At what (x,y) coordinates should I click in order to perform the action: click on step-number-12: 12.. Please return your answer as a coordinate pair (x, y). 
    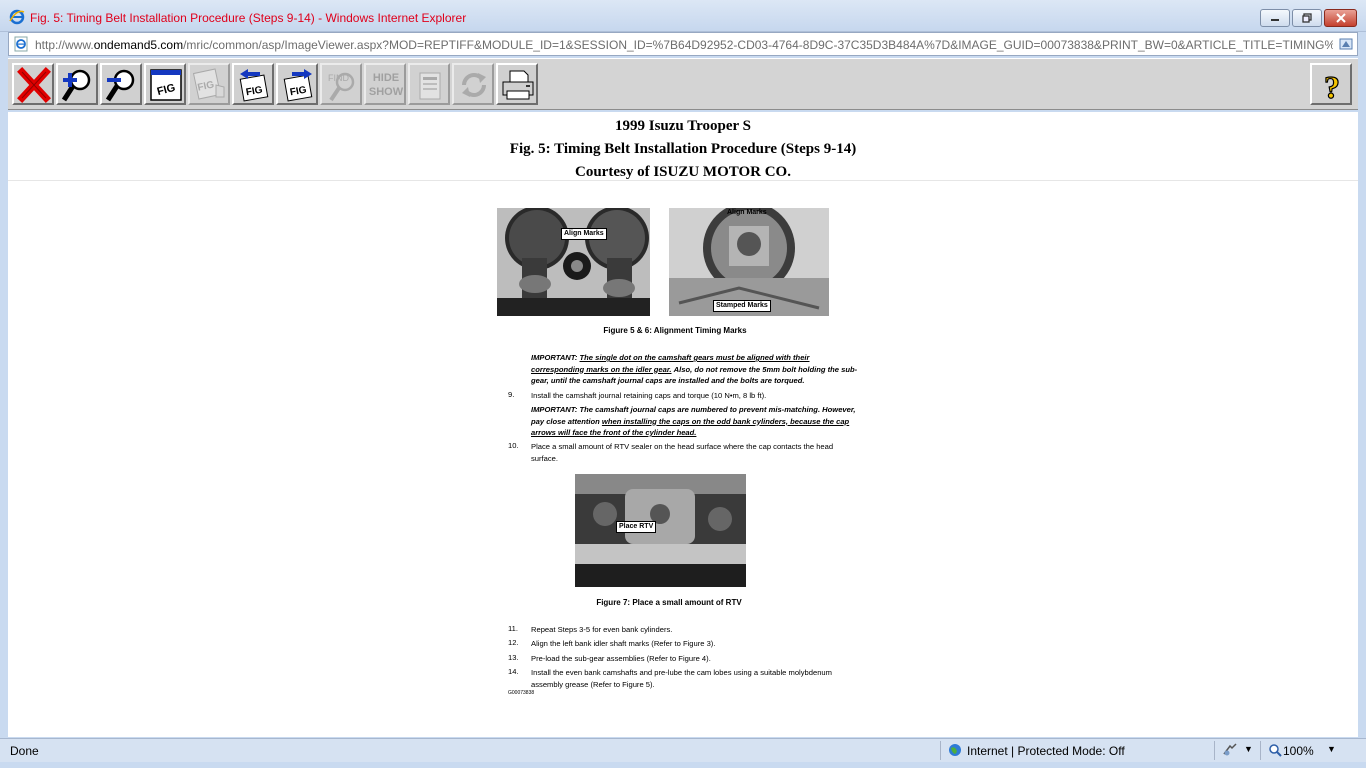
    Looking at the image, I should click on (513, 642).